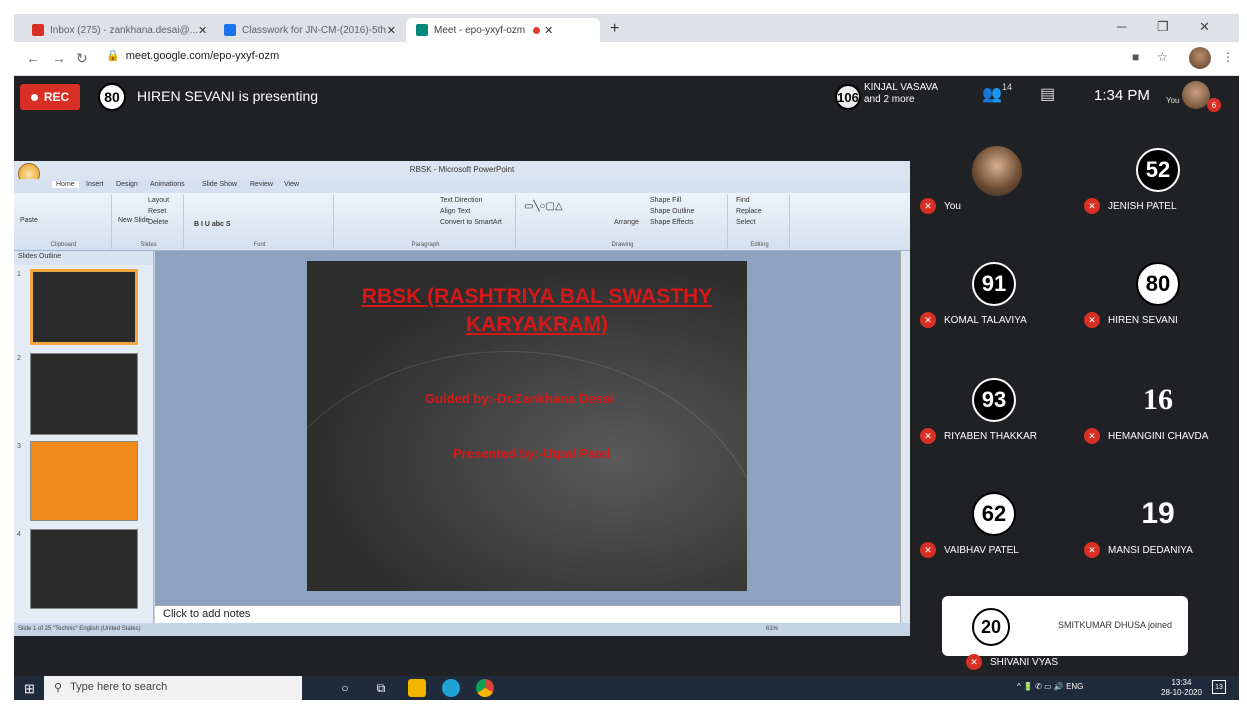  What do you see at coordinates (1158, 399) in the screenshot?
I see `participant-avatar: 16` at bounding box center [1158, 399].